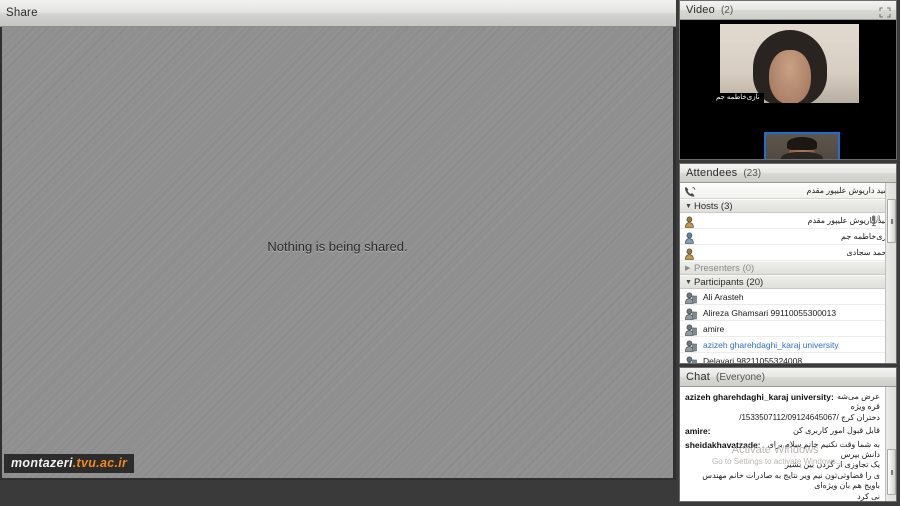 The image size is (900, 506). What do you see at coordinates (714, 328) in the screenshot?
I see `attendee-name: amire` at bounding box center [714, 328].